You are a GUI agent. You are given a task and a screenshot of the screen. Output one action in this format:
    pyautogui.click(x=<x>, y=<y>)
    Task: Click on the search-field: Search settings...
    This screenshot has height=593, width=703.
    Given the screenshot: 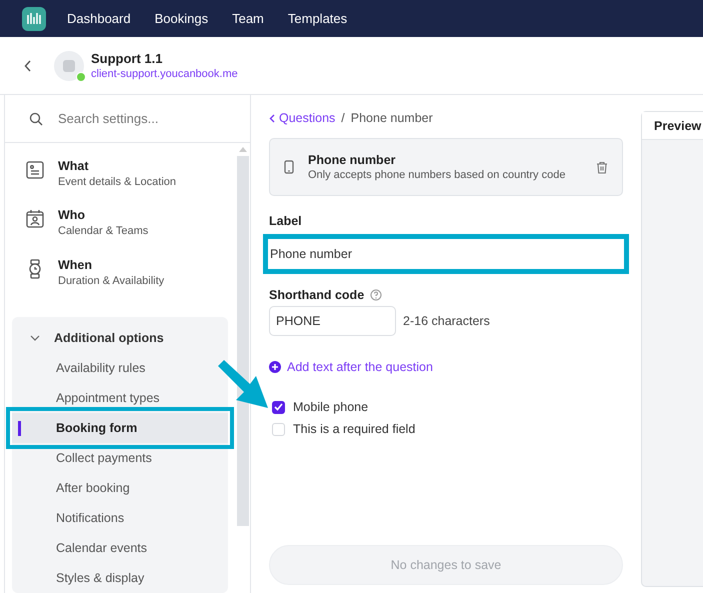 What is the action you would take?
    pyautogui.click(x=141, y=118)
    